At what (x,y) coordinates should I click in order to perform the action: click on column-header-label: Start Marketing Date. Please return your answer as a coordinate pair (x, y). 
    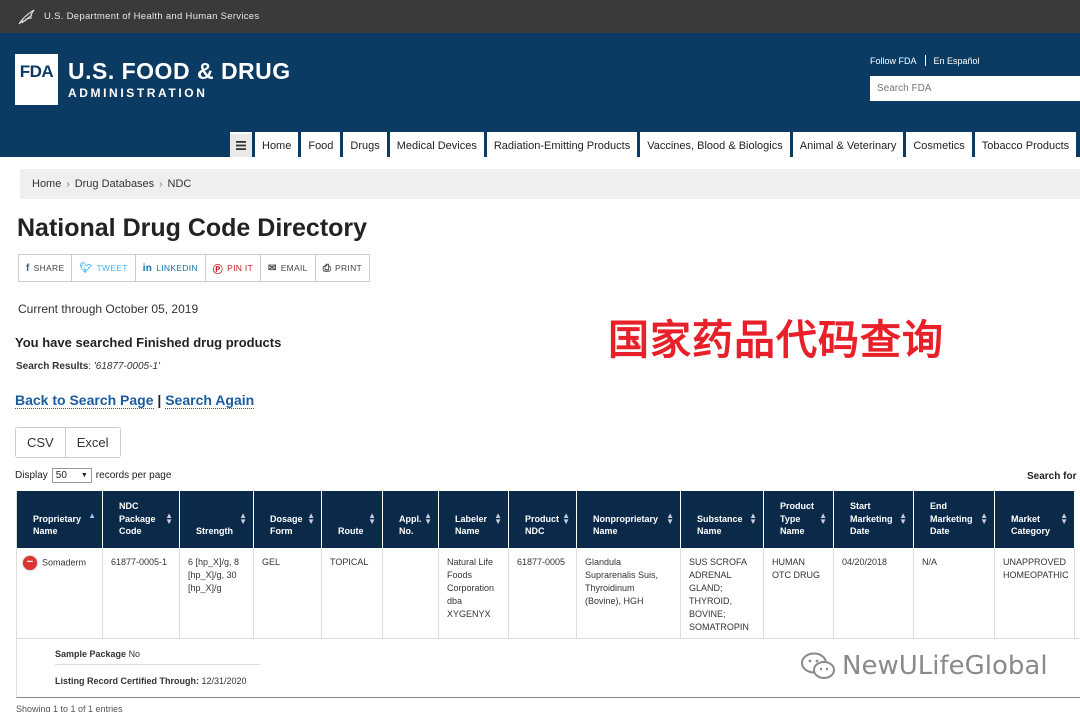
    Looking at the image, I should click on (871, 519).